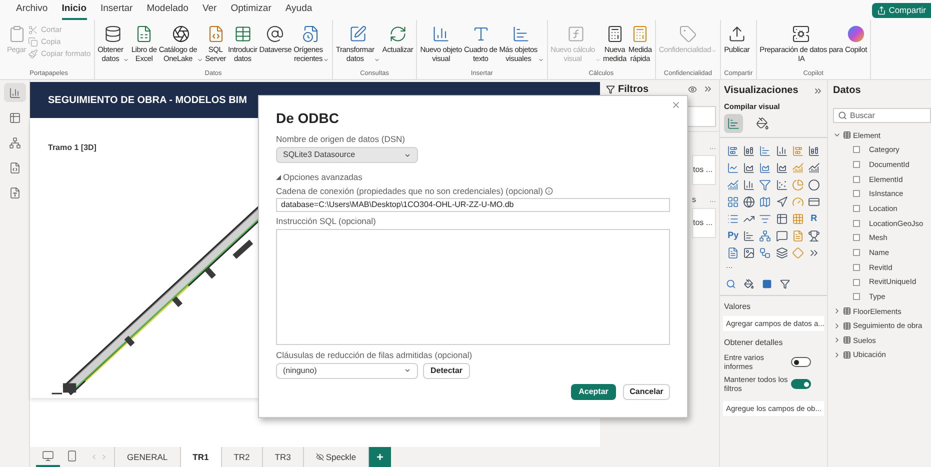 This screenshot has height=467, width=931. What do you see at coordinates (407, 370) in the screenshot?
I see `caret-icon` at bounding box center [407, 370].